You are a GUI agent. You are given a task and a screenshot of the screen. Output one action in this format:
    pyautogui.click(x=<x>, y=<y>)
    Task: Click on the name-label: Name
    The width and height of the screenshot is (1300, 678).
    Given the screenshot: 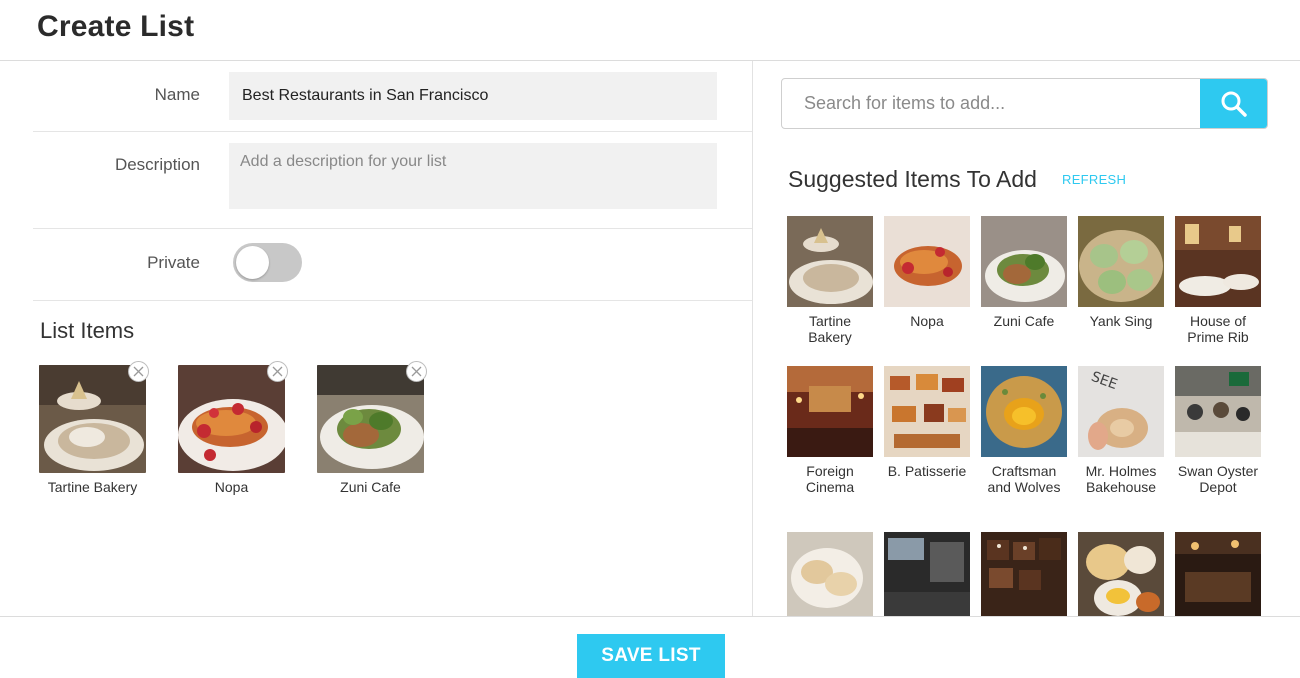 What is the action you would take?
    pyautogui.click(x=177, y=94)
    